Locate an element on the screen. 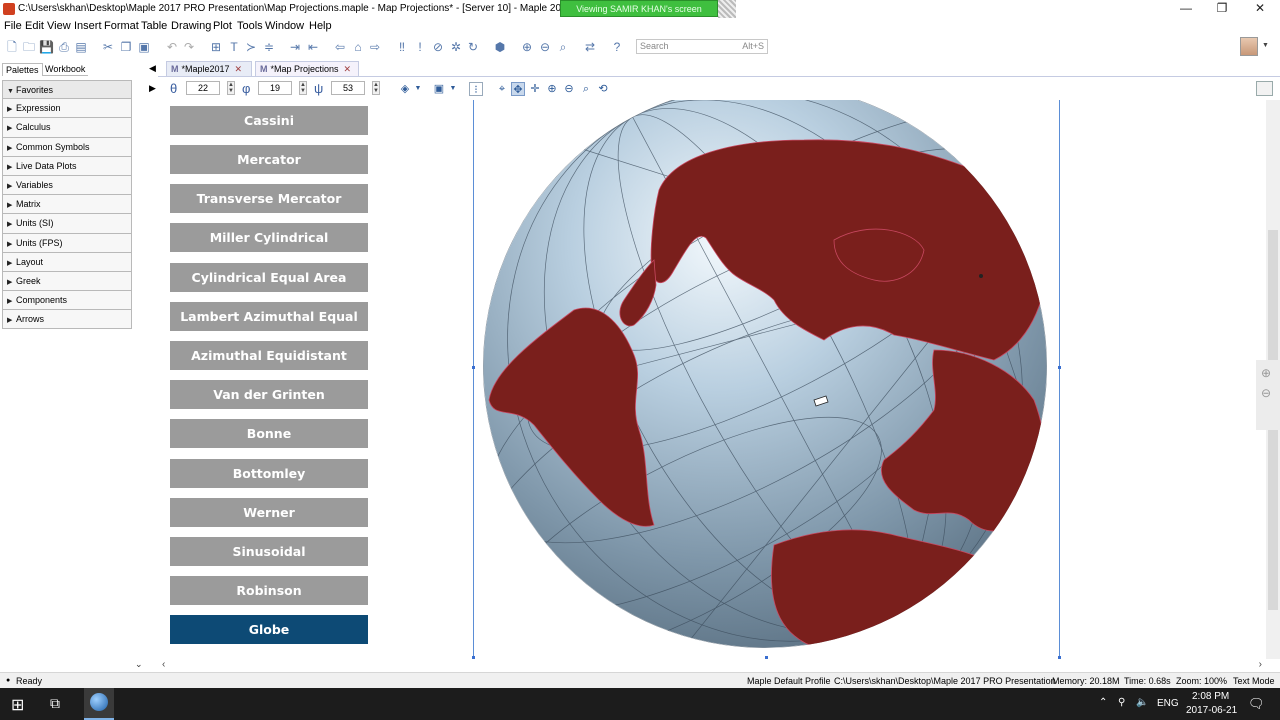 The image size is (1280, 720). projection-button-mercator: Mercator is located at coordinates (269, 159).